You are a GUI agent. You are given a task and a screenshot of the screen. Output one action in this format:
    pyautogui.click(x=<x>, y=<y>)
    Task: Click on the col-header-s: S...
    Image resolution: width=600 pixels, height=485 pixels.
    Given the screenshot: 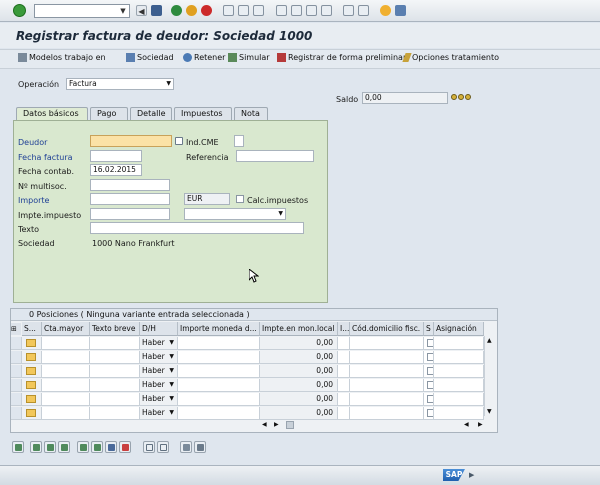 What is the action you would take?
    pyautogui.click(x=32, y=329)
    